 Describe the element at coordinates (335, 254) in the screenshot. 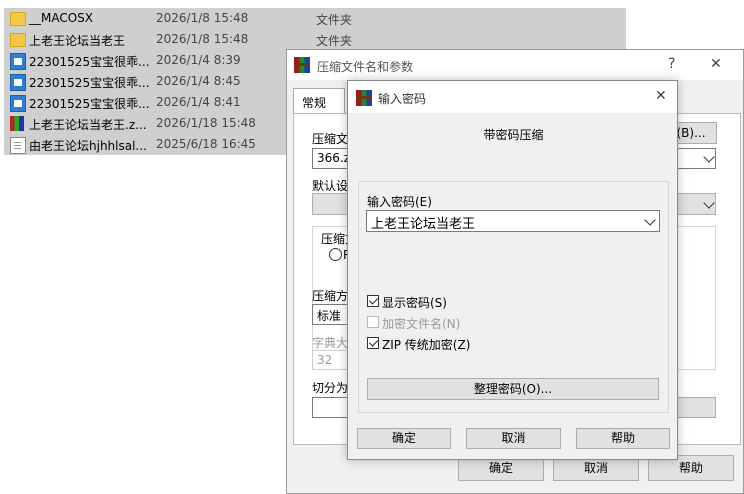

I see `format-radio` at that location.